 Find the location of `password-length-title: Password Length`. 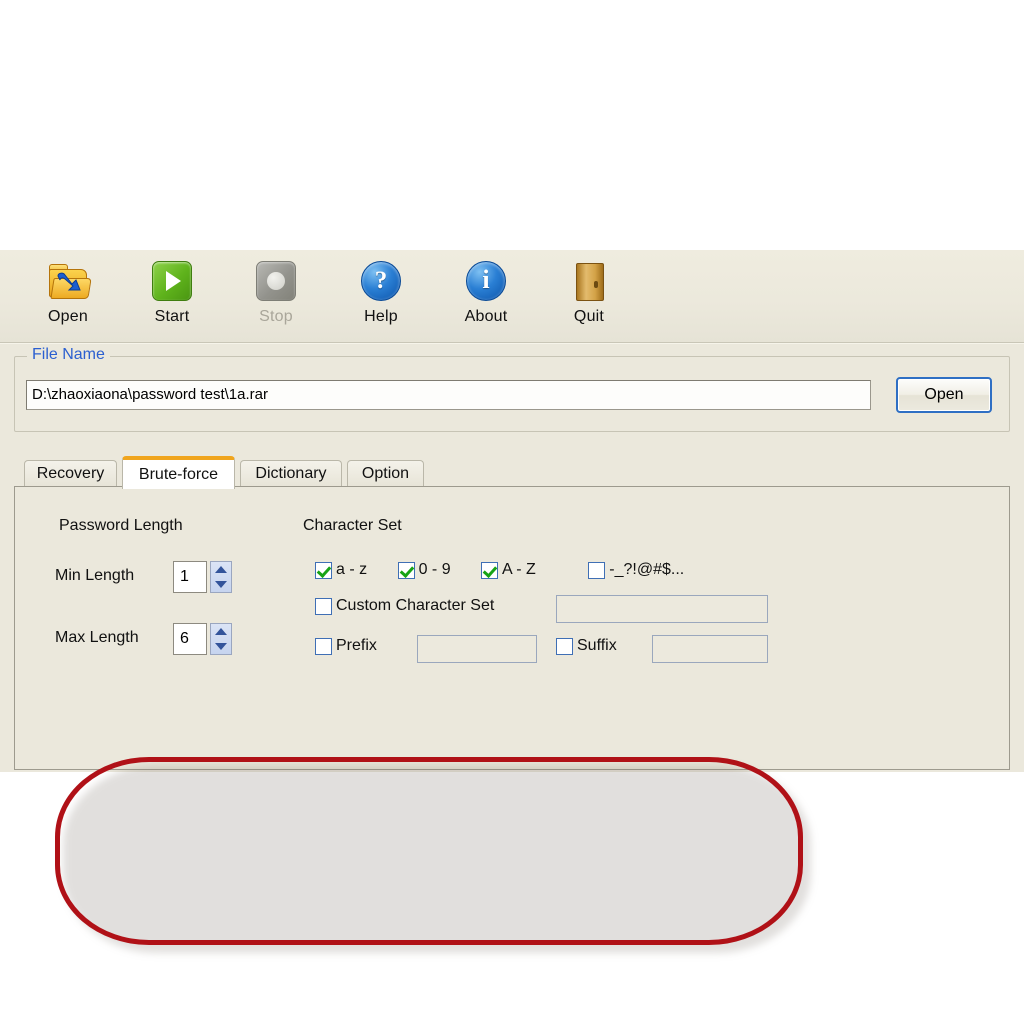

password-length-title: Password Length is located at coordinates (121, 525).